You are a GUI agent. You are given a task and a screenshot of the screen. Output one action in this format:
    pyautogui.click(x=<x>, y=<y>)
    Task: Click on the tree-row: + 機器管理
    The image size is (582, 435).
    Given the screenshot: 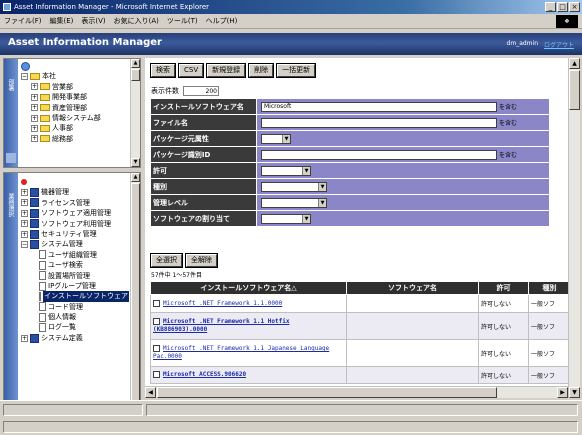 What is the action you would take?
    pyautogui.click(x=75, y=192)
    